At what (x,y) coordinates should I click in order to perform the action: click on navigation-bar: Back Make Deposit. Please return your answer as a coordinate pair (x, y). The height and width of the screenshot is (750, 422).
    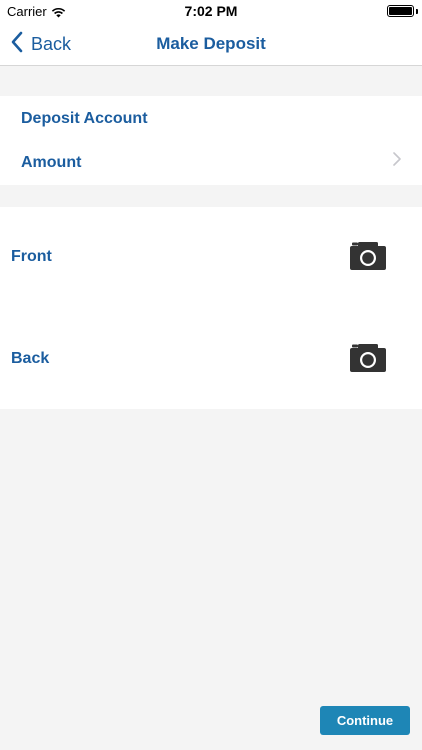
    Looking at the image, I should click on (211, 44).